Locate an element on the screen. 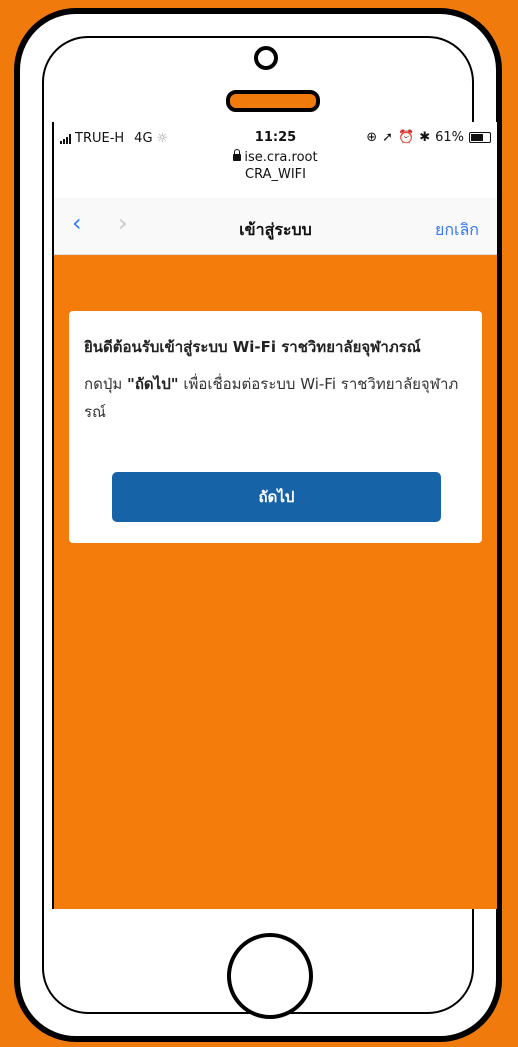 The height and width of the screenshot is (1047, 518). address-area: ise.cra.root CRA_WIFI is located at coordinates (275, 166).